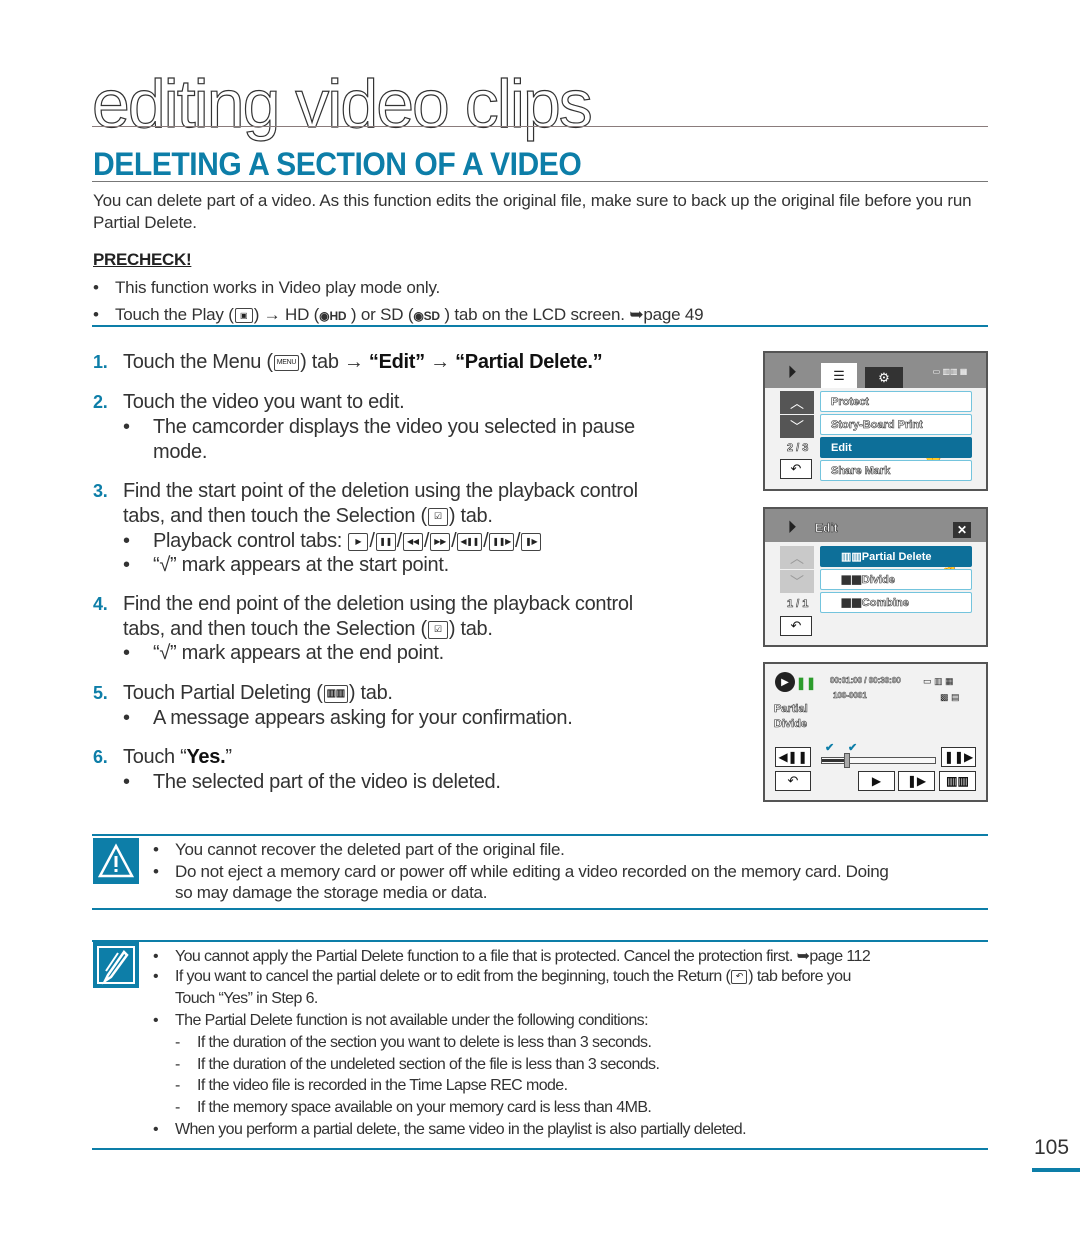 This screenshot has width=1080, height=1235. Describe the element at coordinates (571, 314) in the screenshot. I see `text: ) tab on the LCD screen. ➥page 49` at that location.